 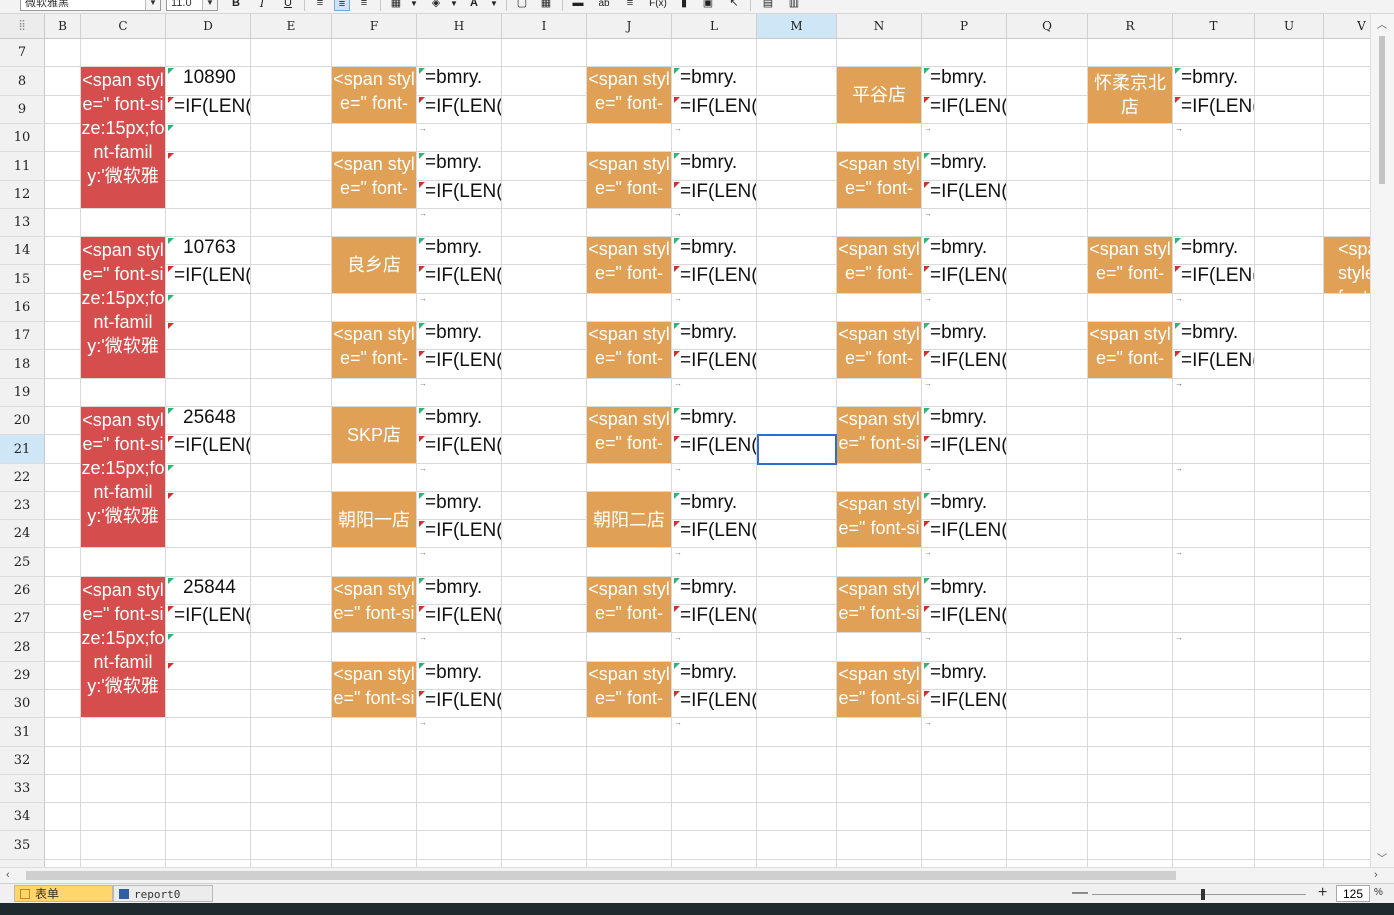 What do you see at coordinates (236, 5) in the screenshot?
I see `bold-button: B` at bounding box center [236, 5].